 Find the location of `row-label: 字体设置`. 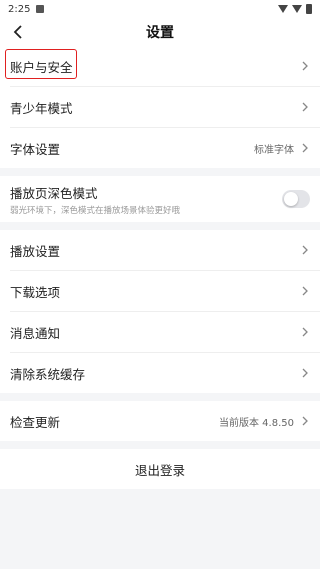

row-label: 字体设置 is located at coordinates (35, 149).